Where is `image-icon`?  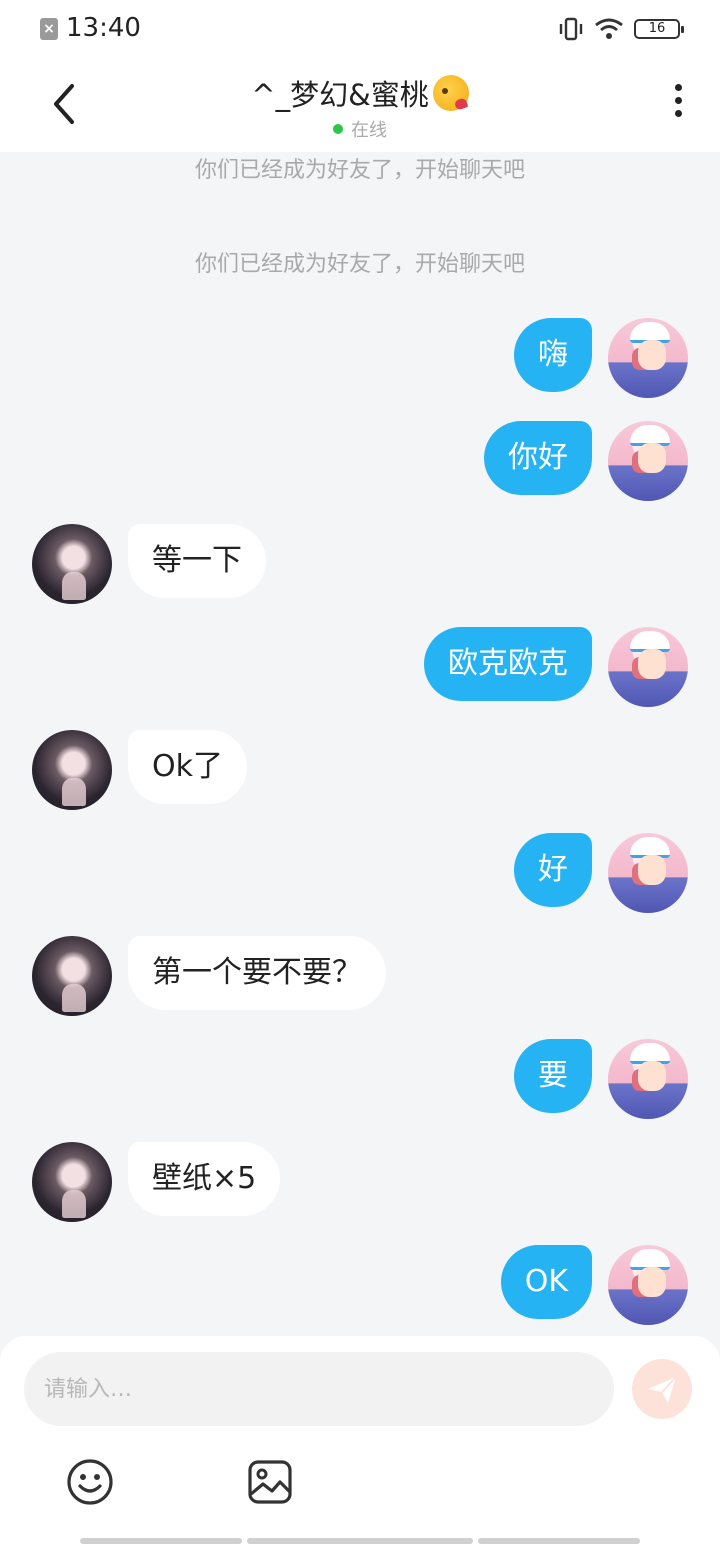 image-icon is located at coordinates (270, 1482).